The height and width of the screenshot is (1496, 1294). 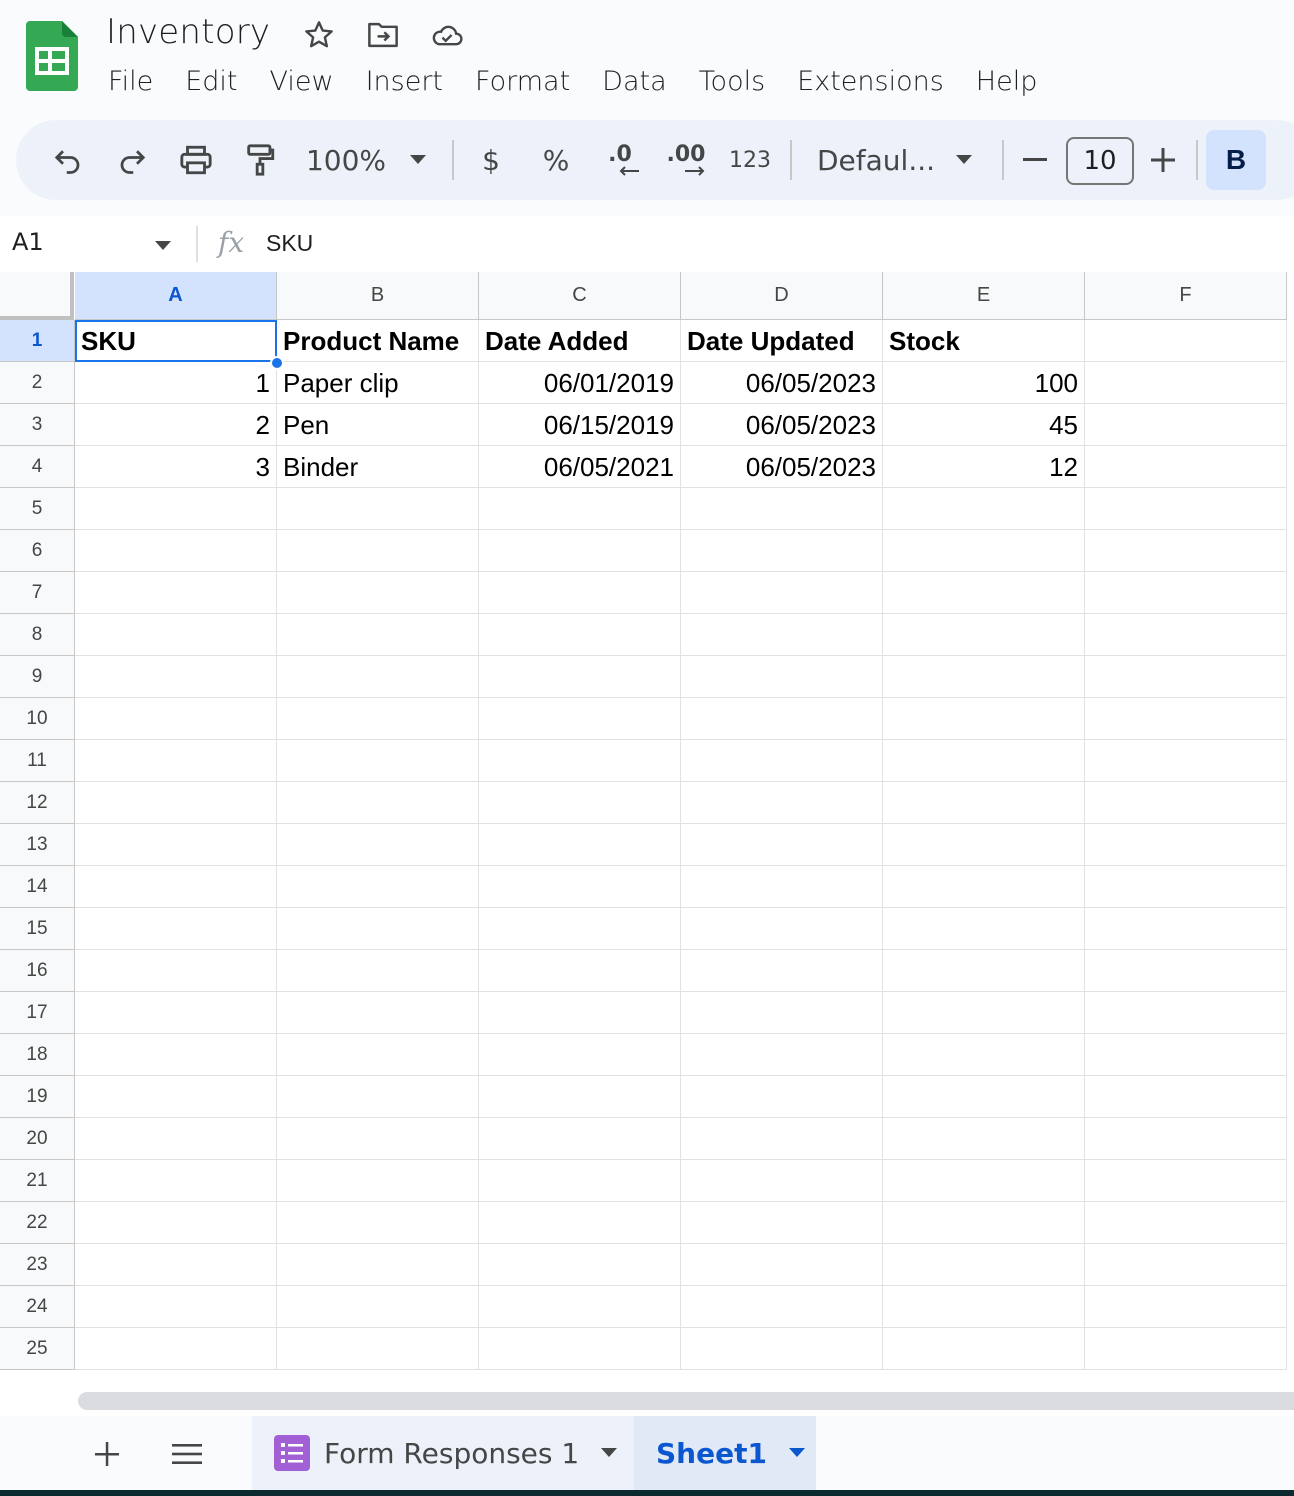 I want to click on cell-b8, so click(x=378, y=635).